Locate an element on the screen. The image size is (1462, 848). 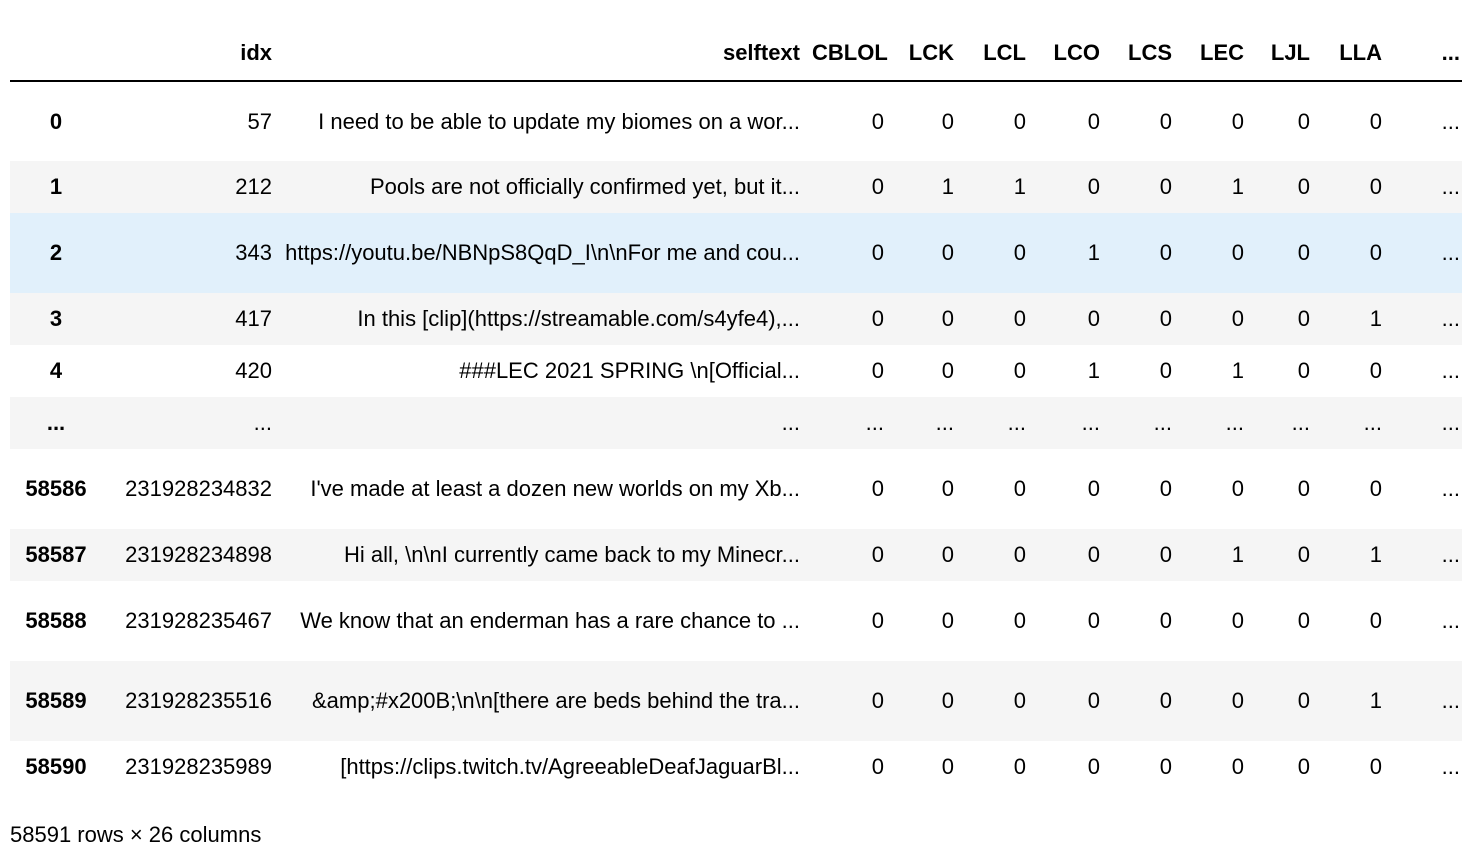
row-count-footer: 58591 rows × 26 columns is located at coordinates (136, 834).